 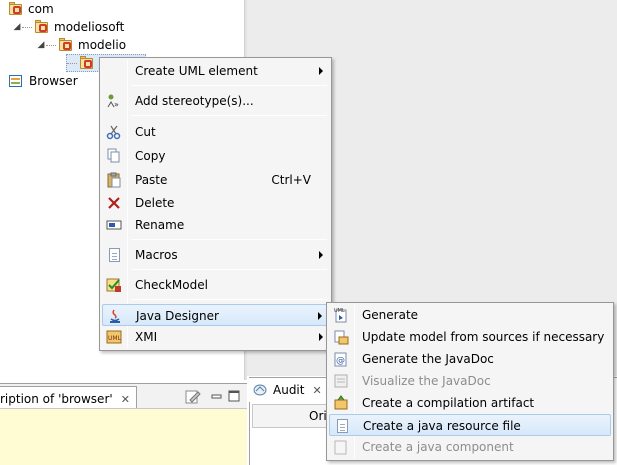 I want to click on submenu-item-create-java-component: Create a java component, so click(x=470, y=447).